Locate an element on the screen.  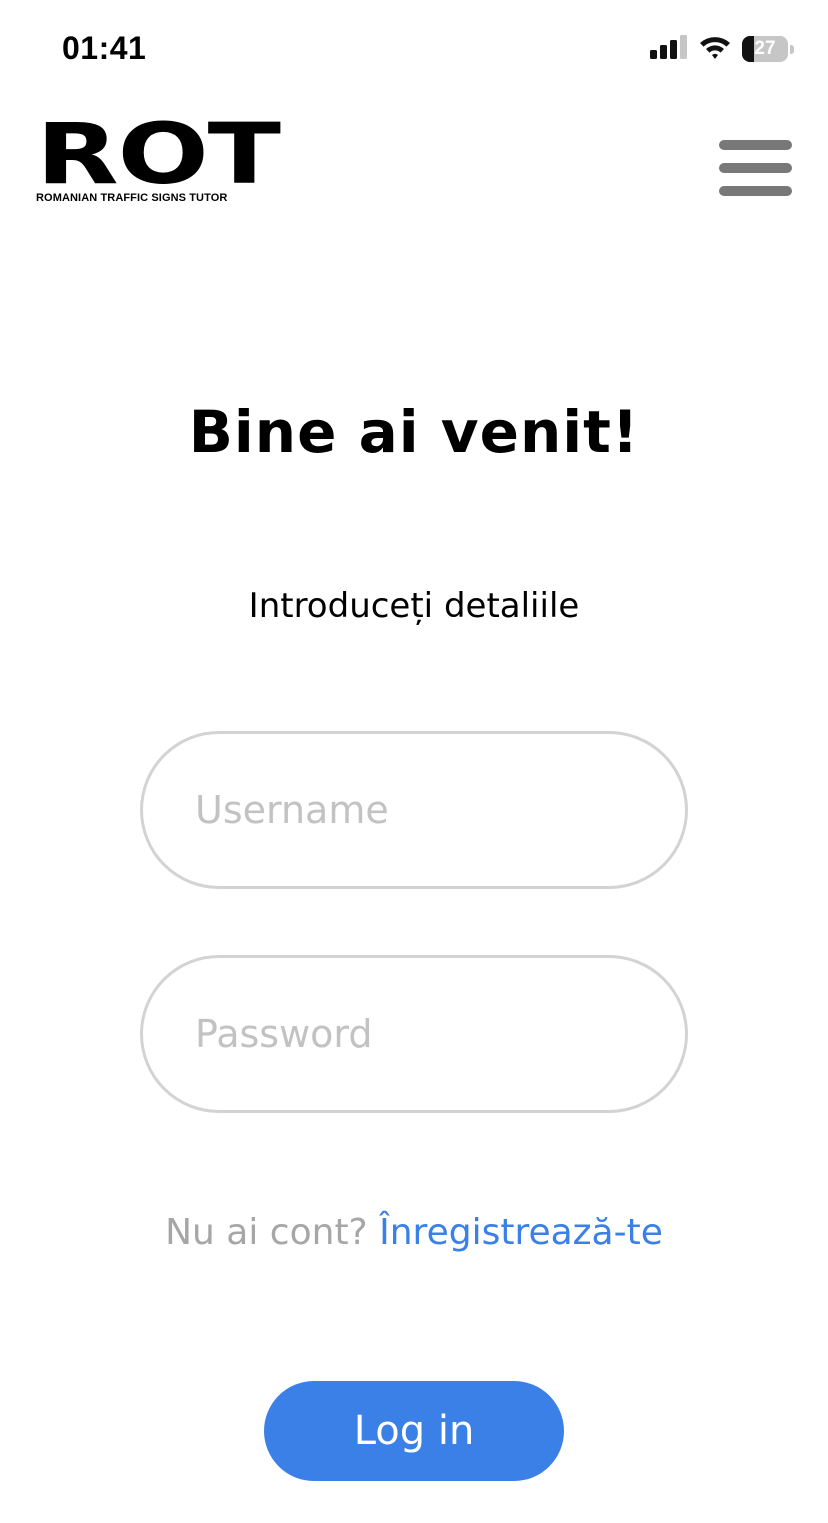
signup-link: Înregistrează-te is located at coordinates (521, 1232).